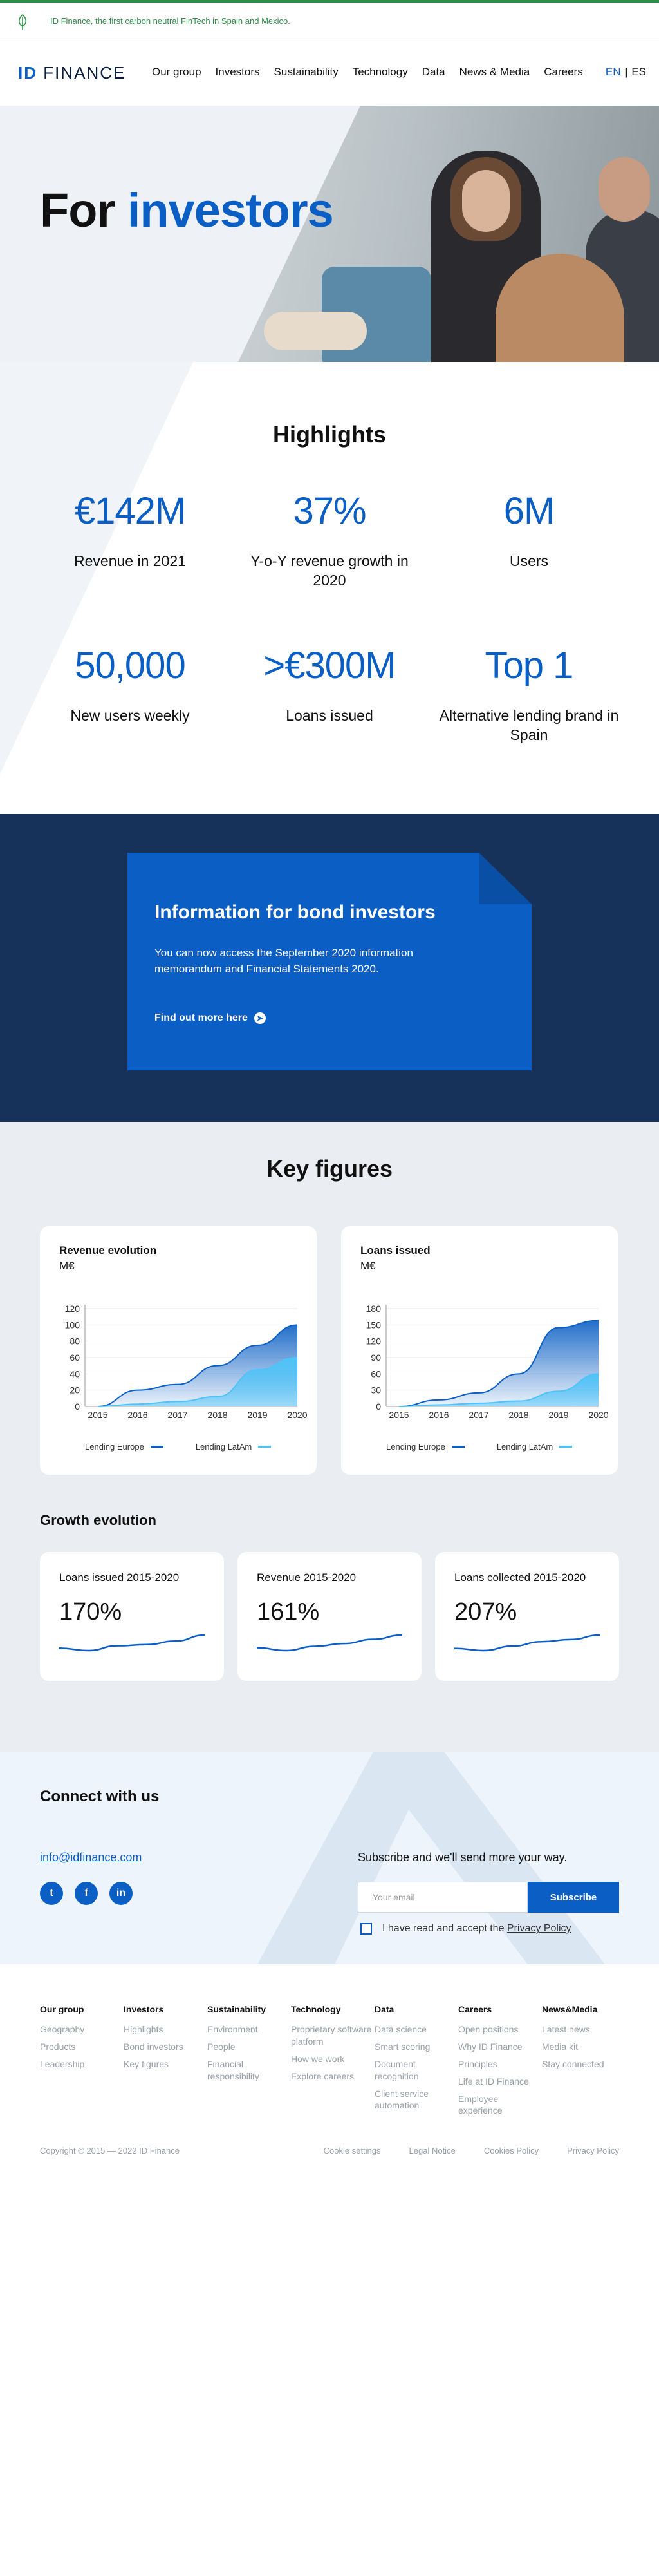  I want to click on footer-link: Latest news, so click(584, 2030).